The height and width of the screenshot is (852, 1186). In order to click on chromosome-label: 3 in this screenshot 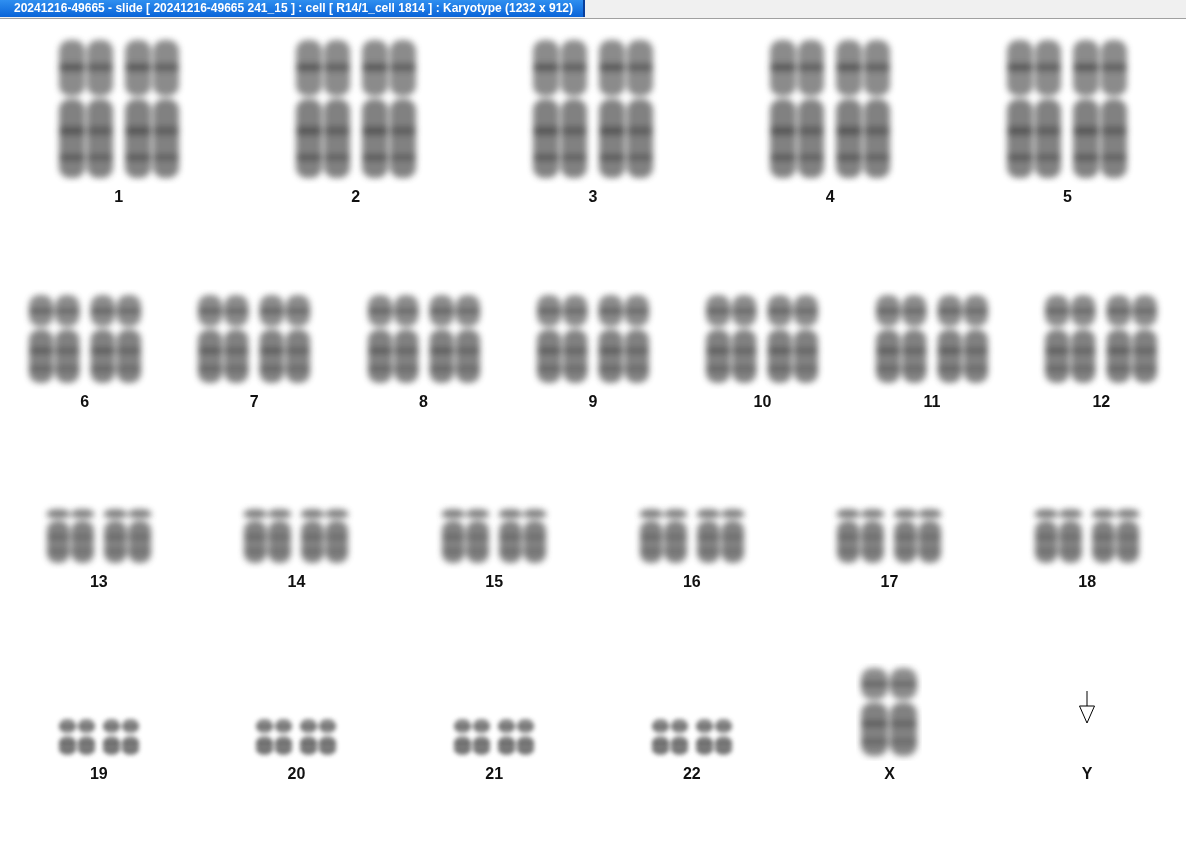, I will do `click(593, 197)`.